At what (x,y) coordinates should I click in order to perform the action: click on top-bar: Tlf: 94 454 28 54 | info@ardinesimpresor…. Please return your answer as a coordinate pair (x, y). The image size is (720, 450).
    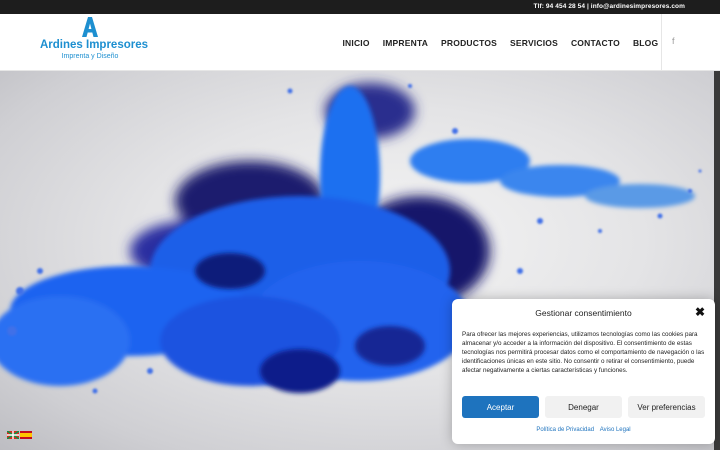
    Looking at the image, I should click on (360, 7).